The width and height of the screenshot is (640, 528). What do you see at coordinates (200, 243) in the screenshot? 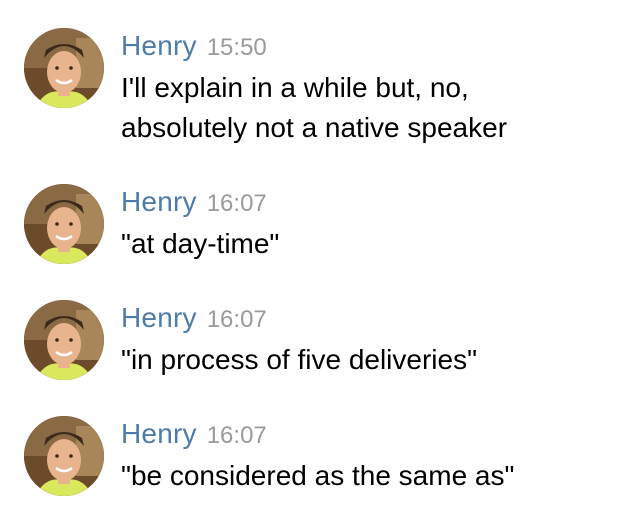
I see `message-text-line: "at day-time"` at bounding box center [200, 243].